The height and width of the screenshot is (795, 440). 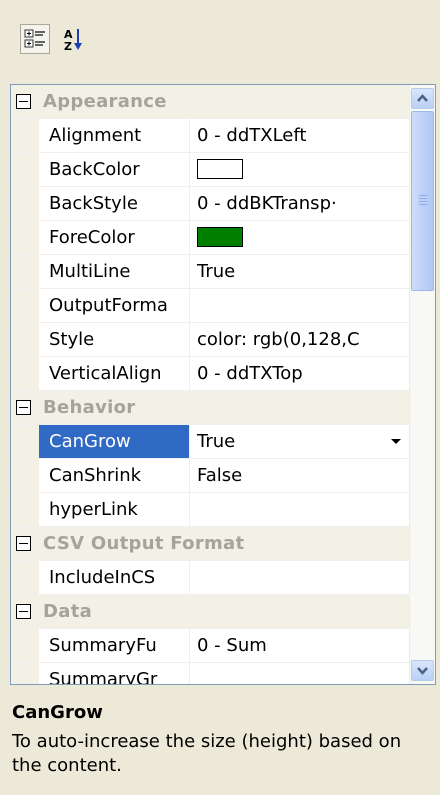 I want to click on property-row: SummaryFu 0 - Sum, so click(x=210, y=646).